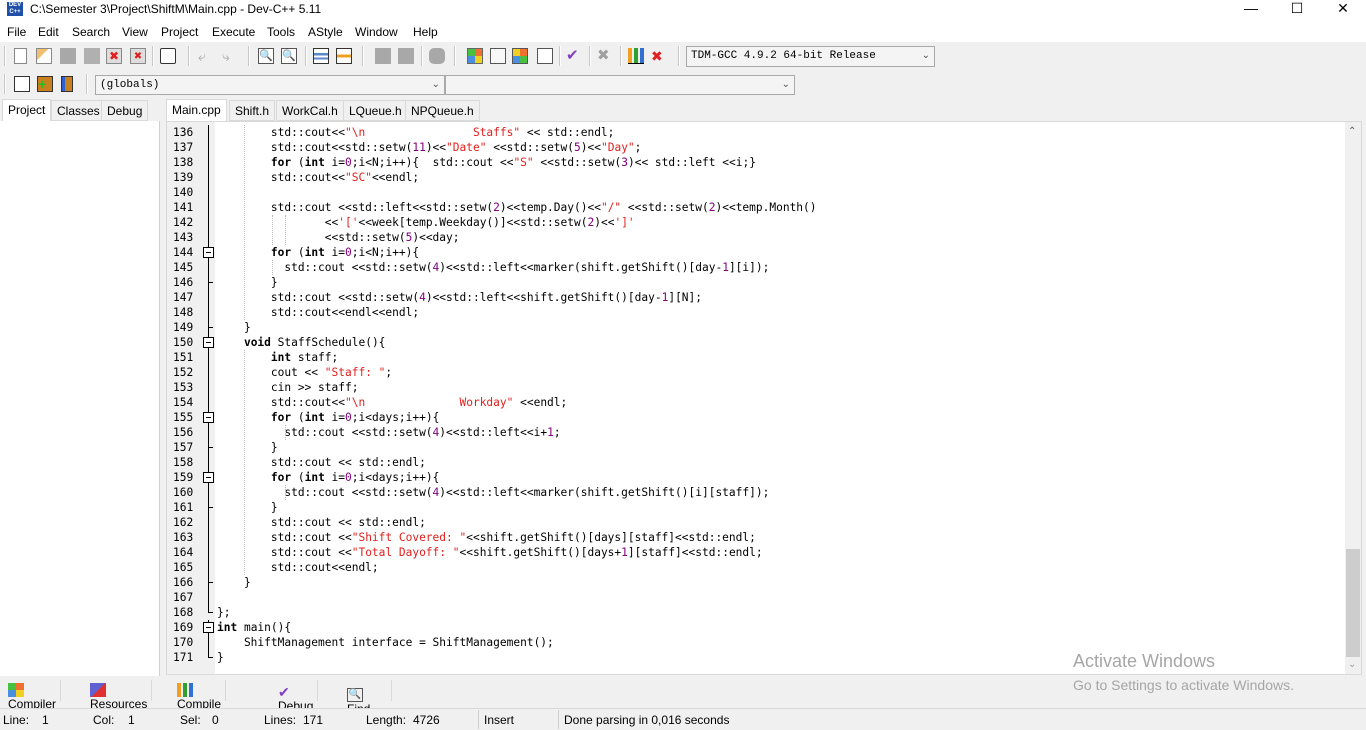 Image resolution: width=1366 pixels, height=730 pixels. Describe the element at coordinates (1352, 131) in the screenshot. I see `scroll-up-icon: ⌃` at that location.